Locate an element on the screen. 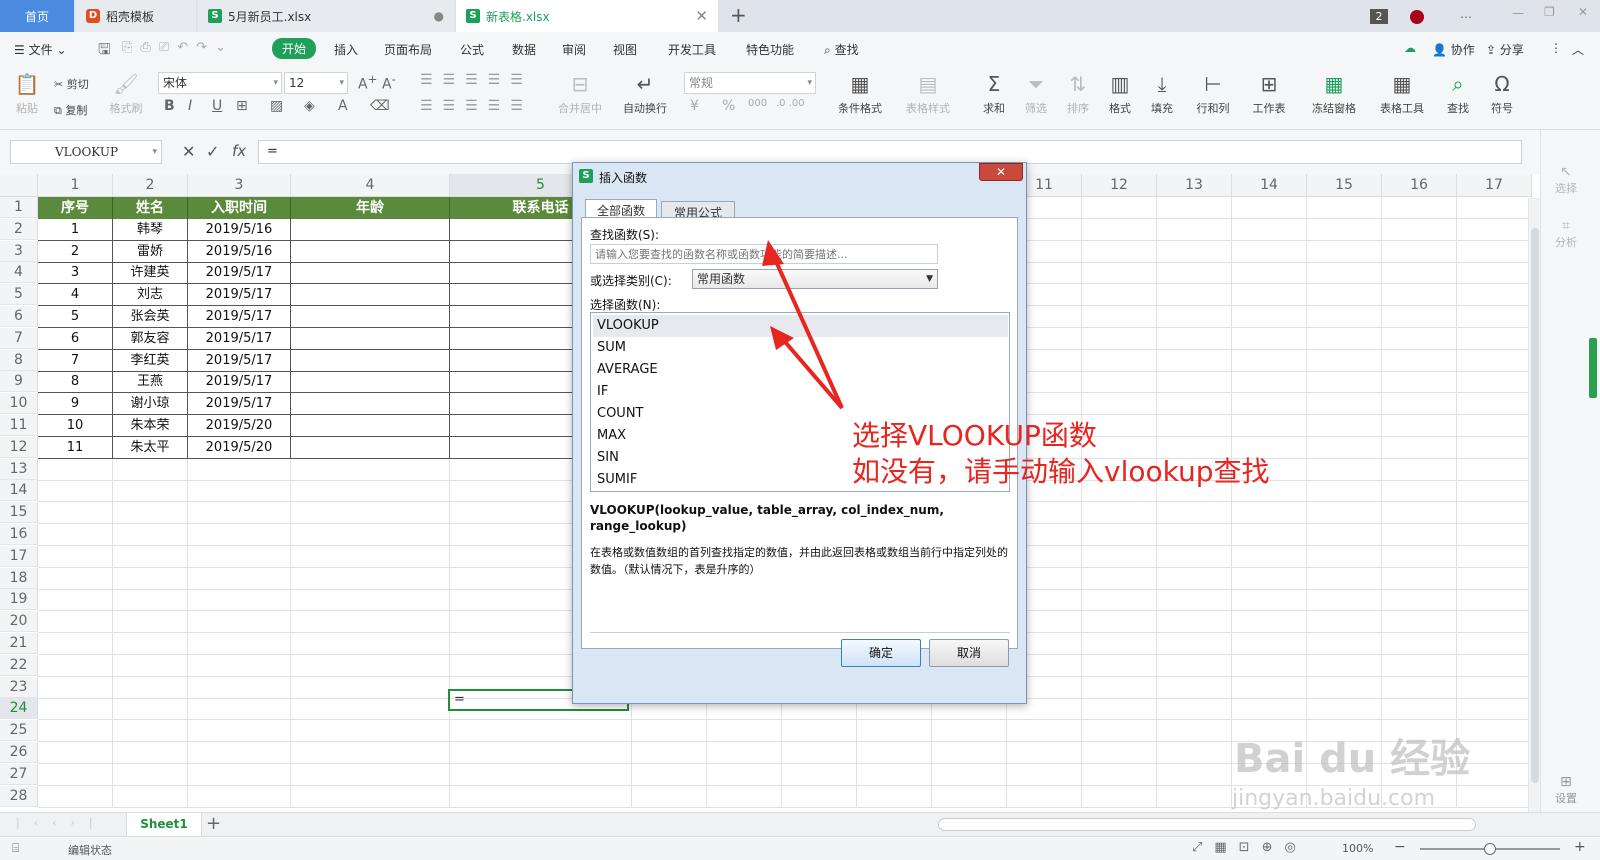 This screenshot has width=1600, height=860. arrow-to-vlookup is located at coordinates (811, 372).